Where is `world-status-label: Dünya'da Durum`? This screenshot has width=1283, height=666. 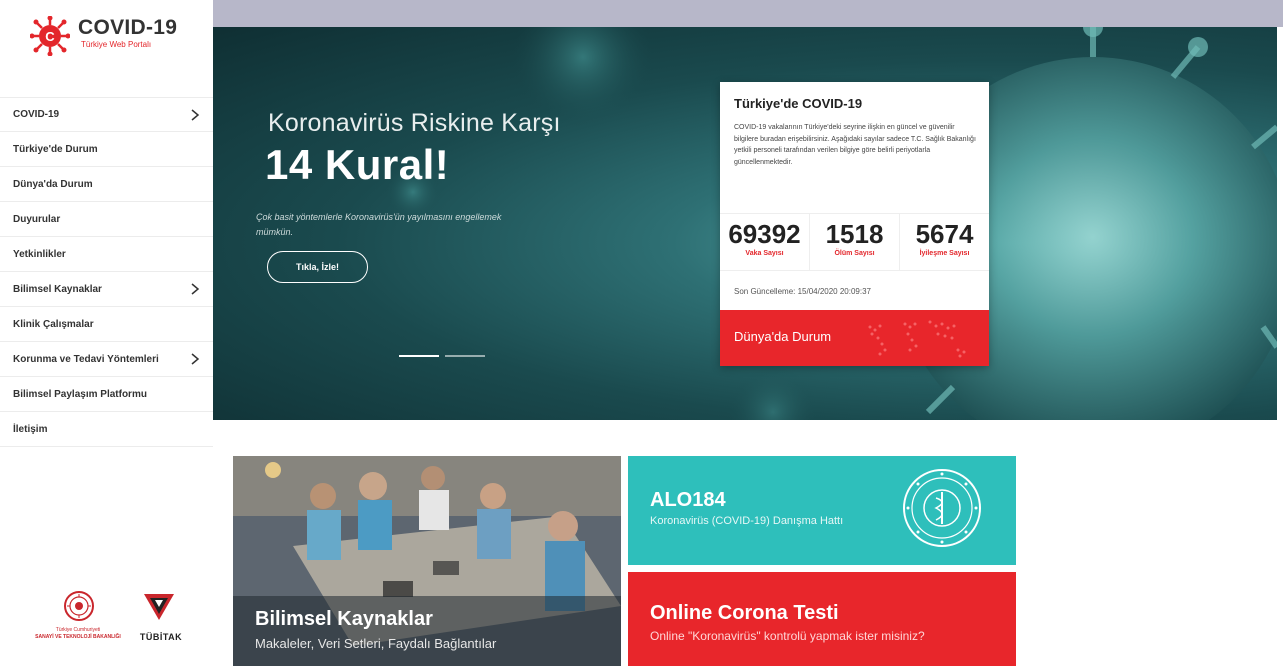
world-status-label: Dünya'da Durum is located at coordinates (783, 336).